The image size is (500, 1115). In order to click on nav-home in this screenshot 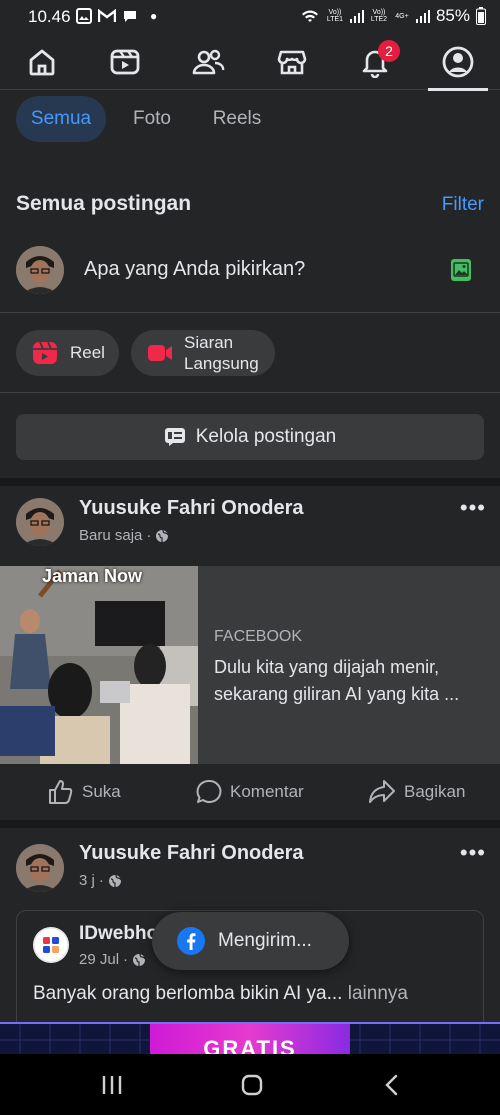, I will do `click(42, 62)`.